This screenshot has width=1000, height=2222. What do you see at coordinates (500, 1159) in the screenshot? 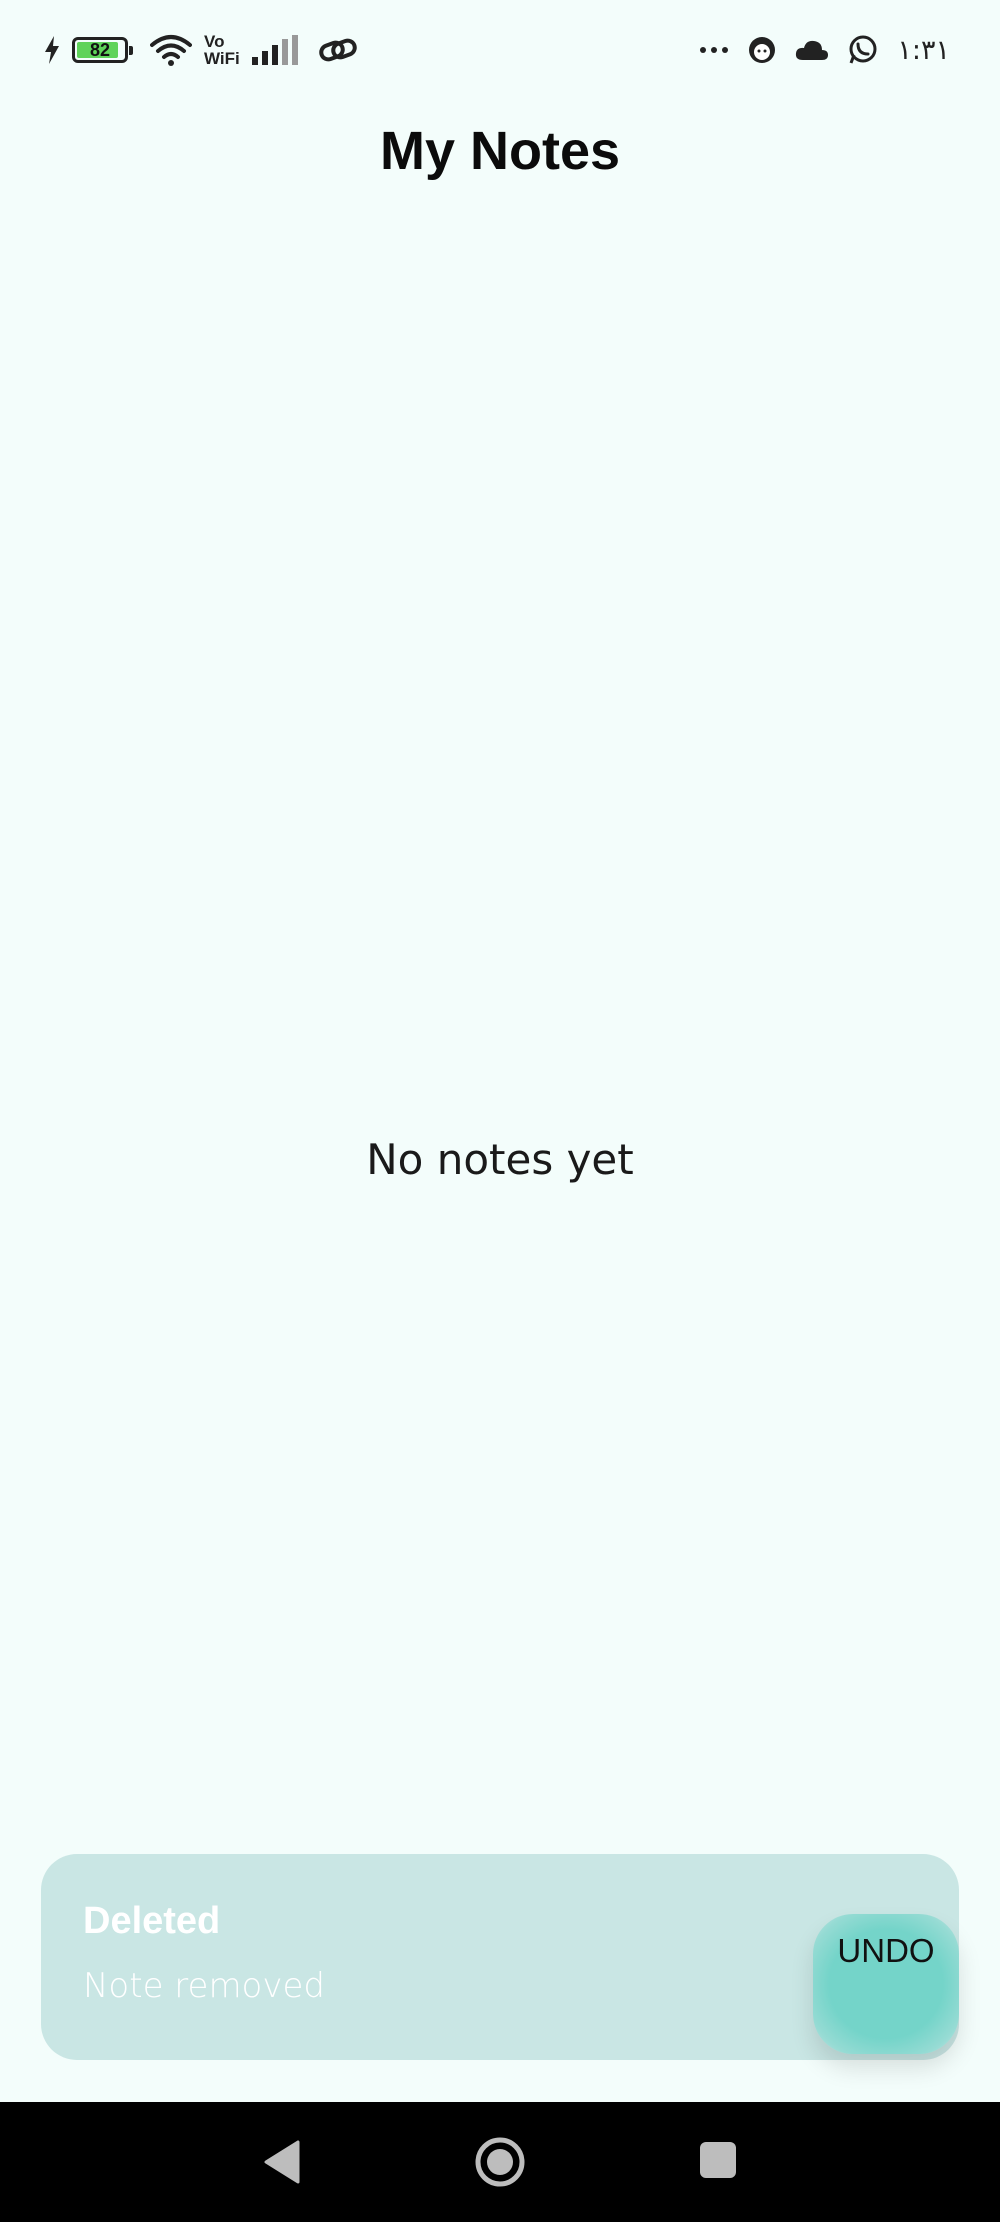
I see `empty-state-message: No notes yet` at bounding box center [500, 1159].